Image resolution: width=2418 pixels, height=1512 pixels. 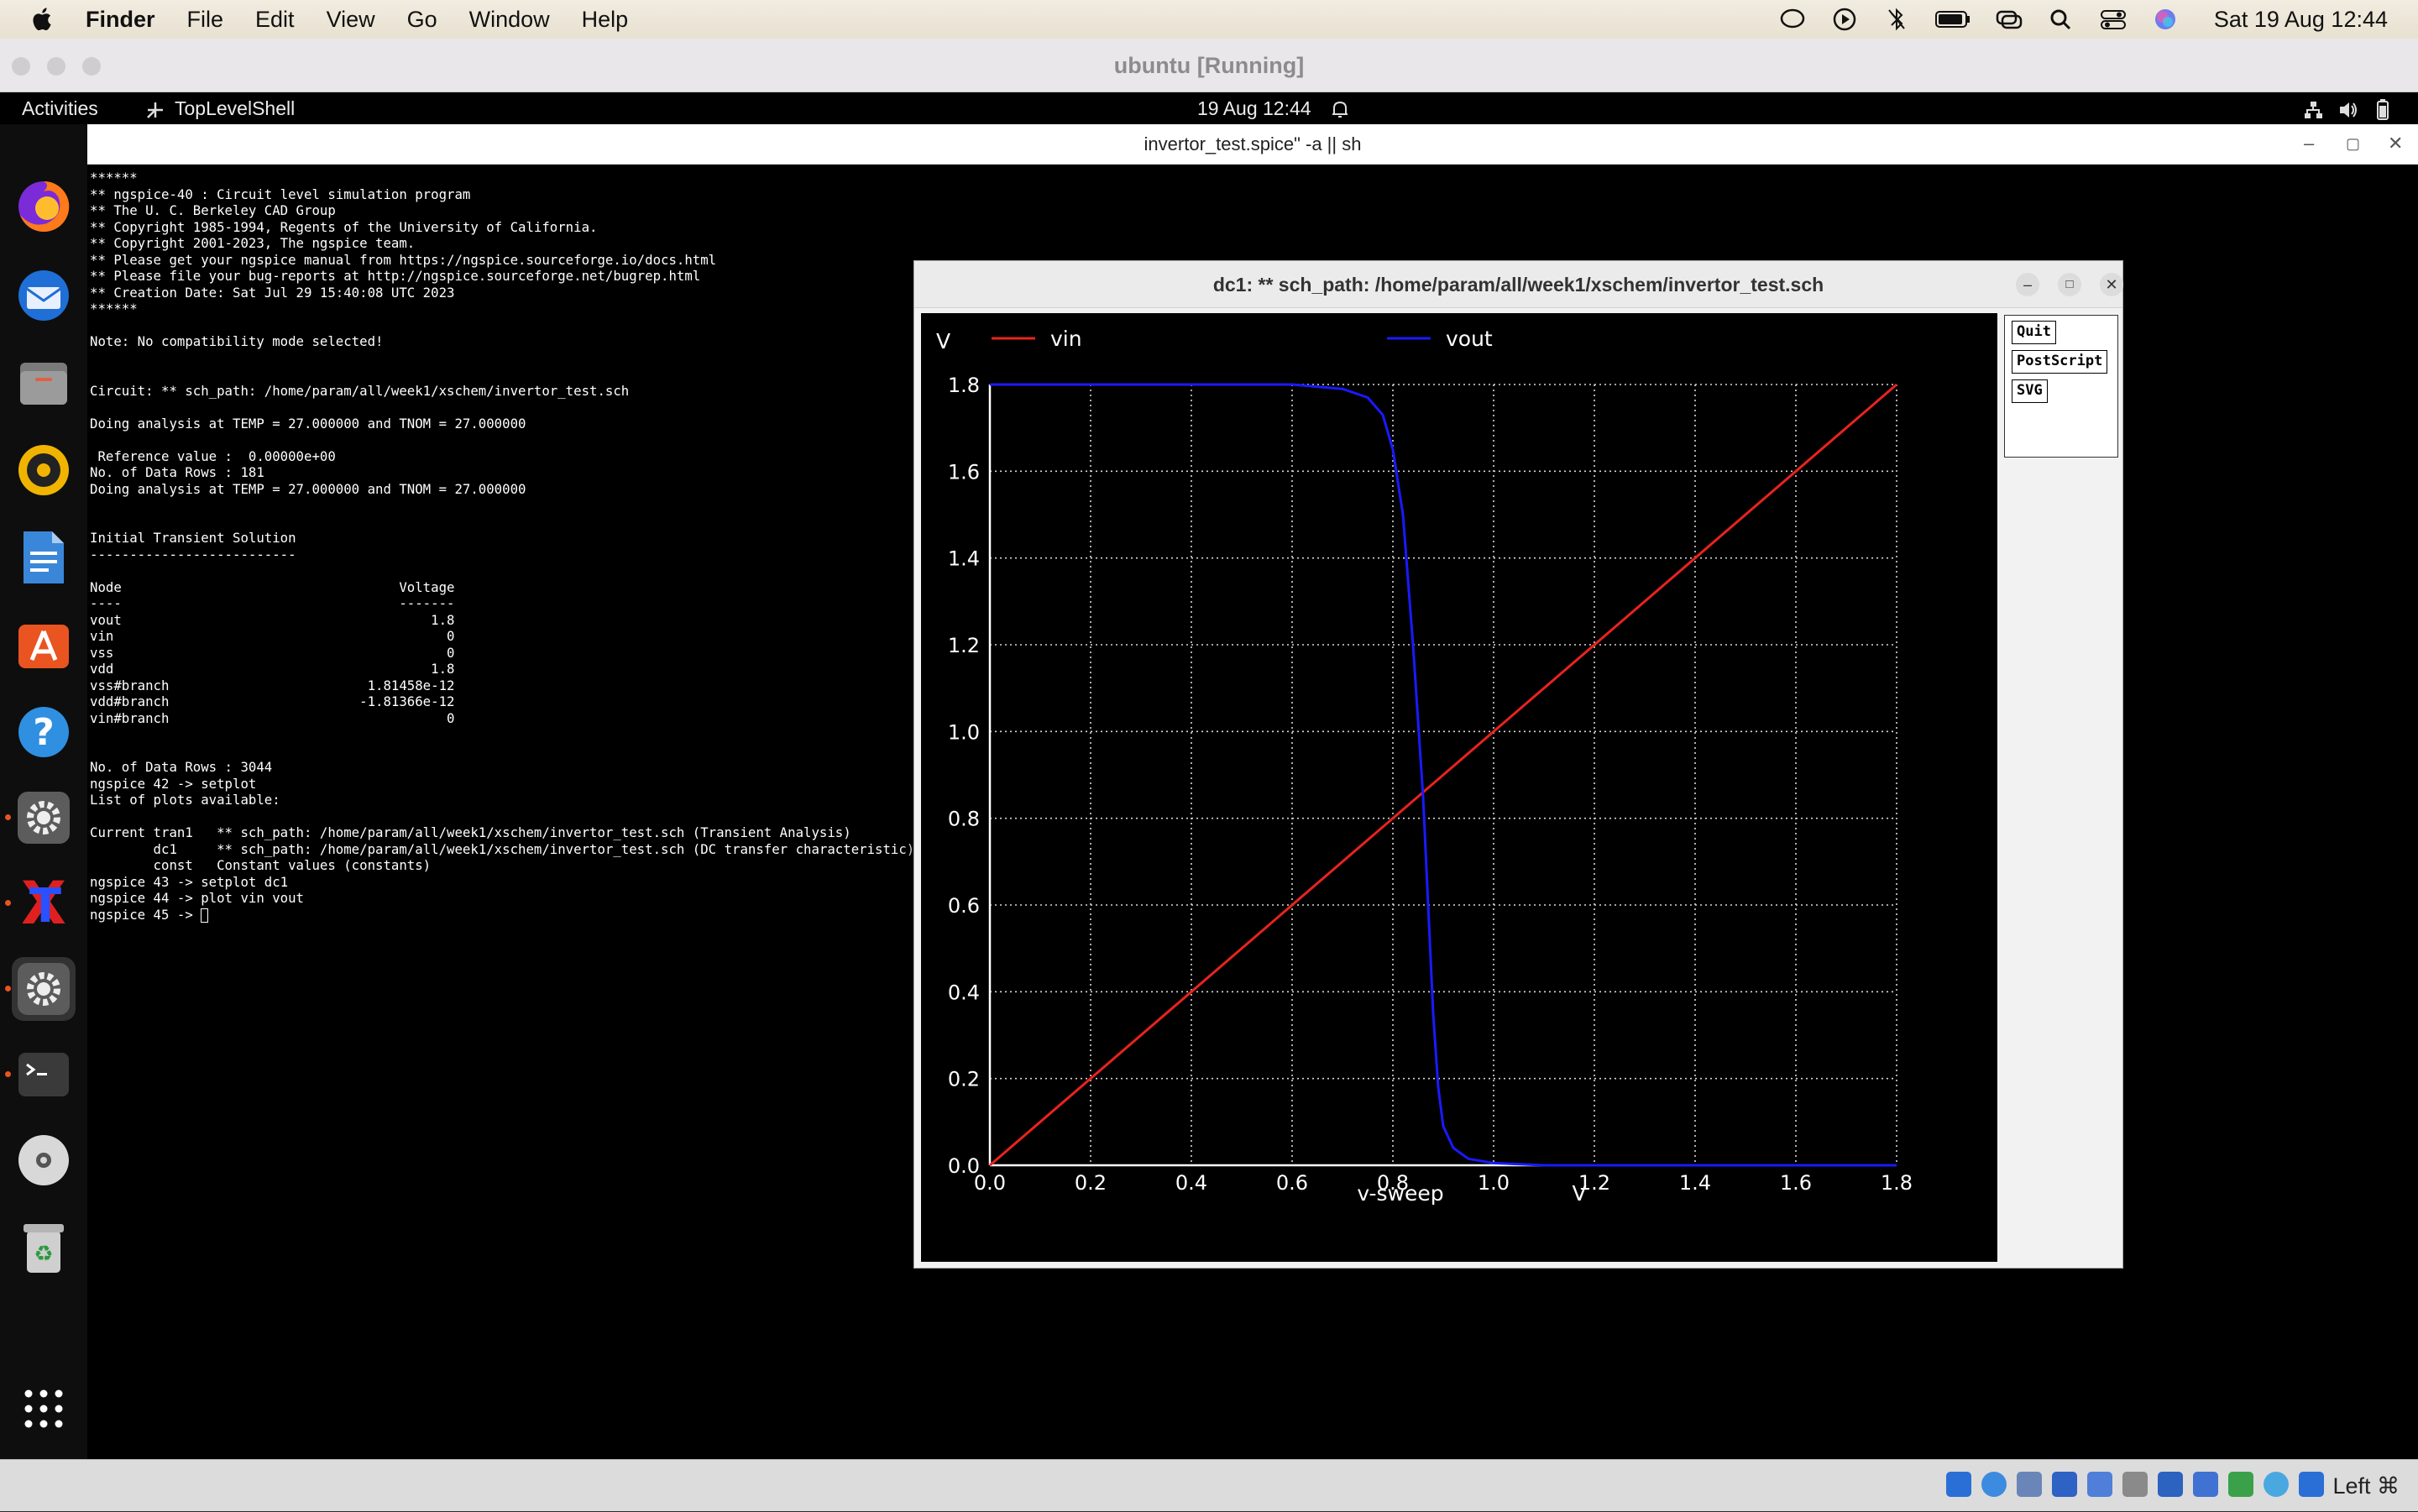 I want to click on xschem-icon: XT, so click(x=44, y=903).